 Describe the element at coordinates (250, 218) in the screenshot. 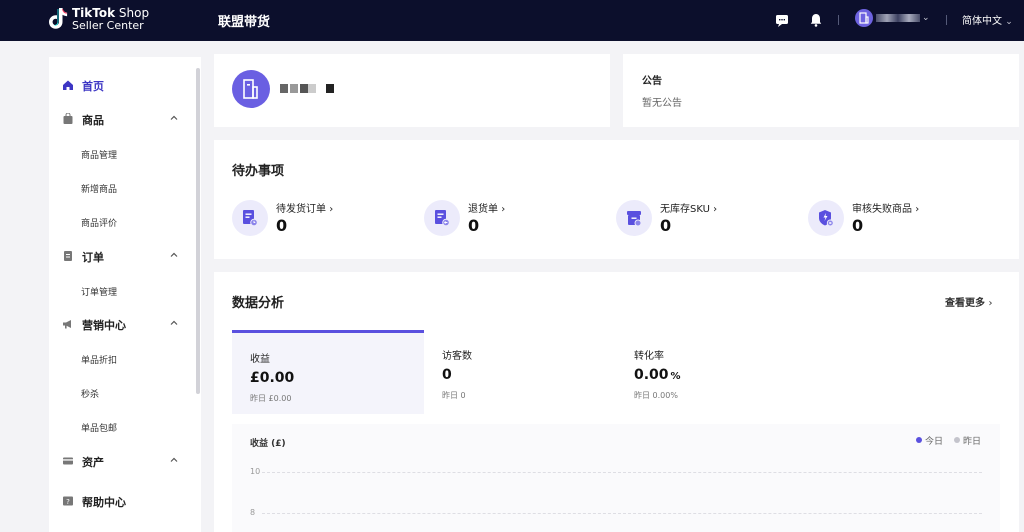

I see `pending-shipment-icon` at that location.